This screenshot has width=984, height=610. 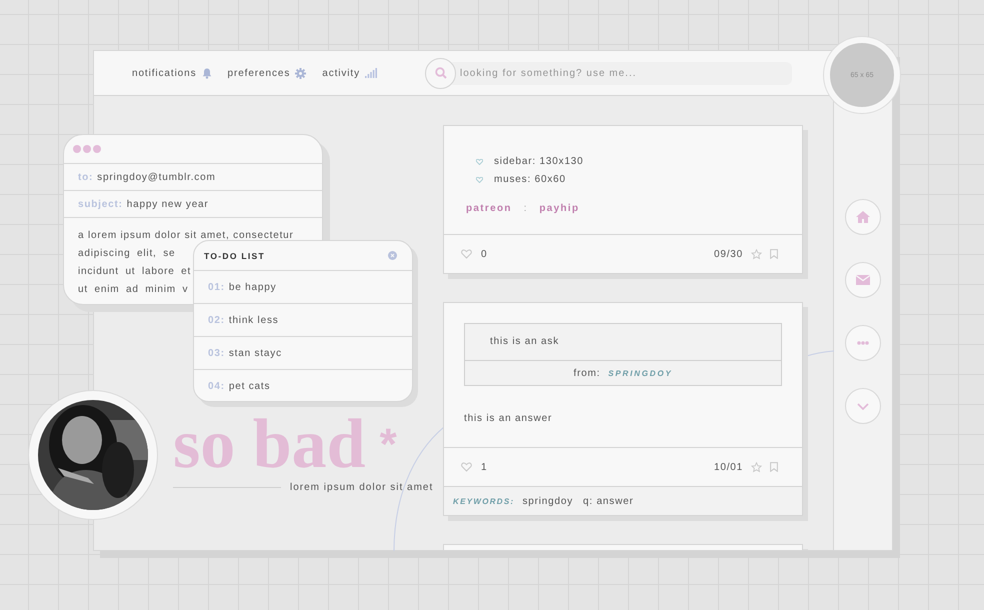 I want to click on field-value: springdoy@tumblr.com, so click(x=156, y=177).